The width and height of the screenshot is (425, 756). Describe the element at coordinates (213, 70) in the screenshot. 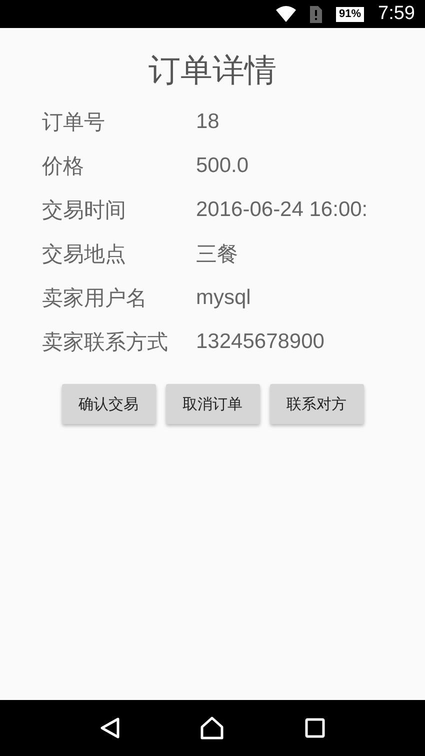

I see `page-title: 订单详情` at that location.